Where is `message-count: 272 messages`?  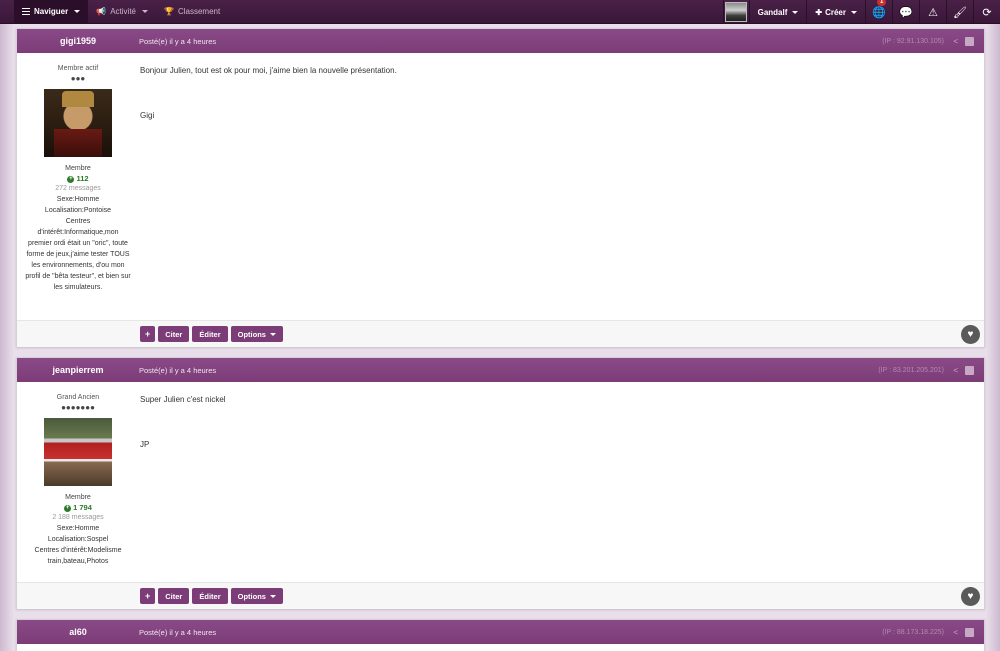 message-count: 272 messages is located at coordinates (78, 188).